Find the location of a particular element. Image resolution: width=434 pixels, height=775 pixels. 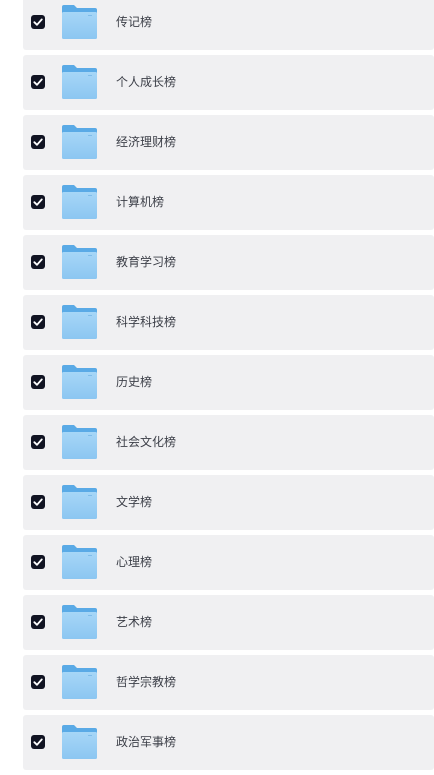

folder-row-5: 教育学习榜 is located at coordinates (228, 262).